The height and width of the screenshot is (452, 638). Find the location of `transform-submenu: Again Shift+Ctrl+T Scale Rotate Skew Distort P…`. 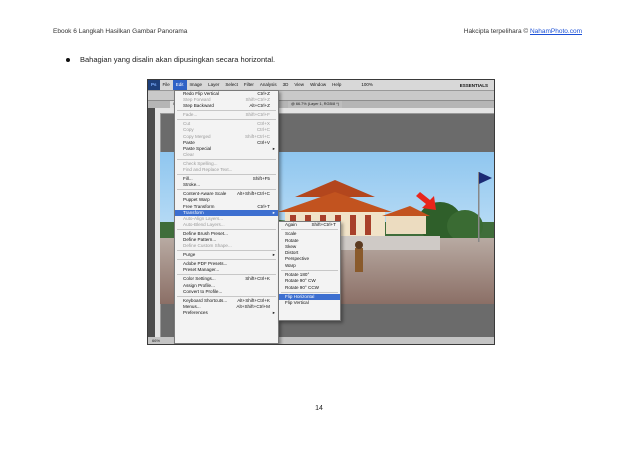

transform-submenu: Again Shift+Ctrl+T Scale Rotate Skew Distort P… is located at coordinates (309, 271).